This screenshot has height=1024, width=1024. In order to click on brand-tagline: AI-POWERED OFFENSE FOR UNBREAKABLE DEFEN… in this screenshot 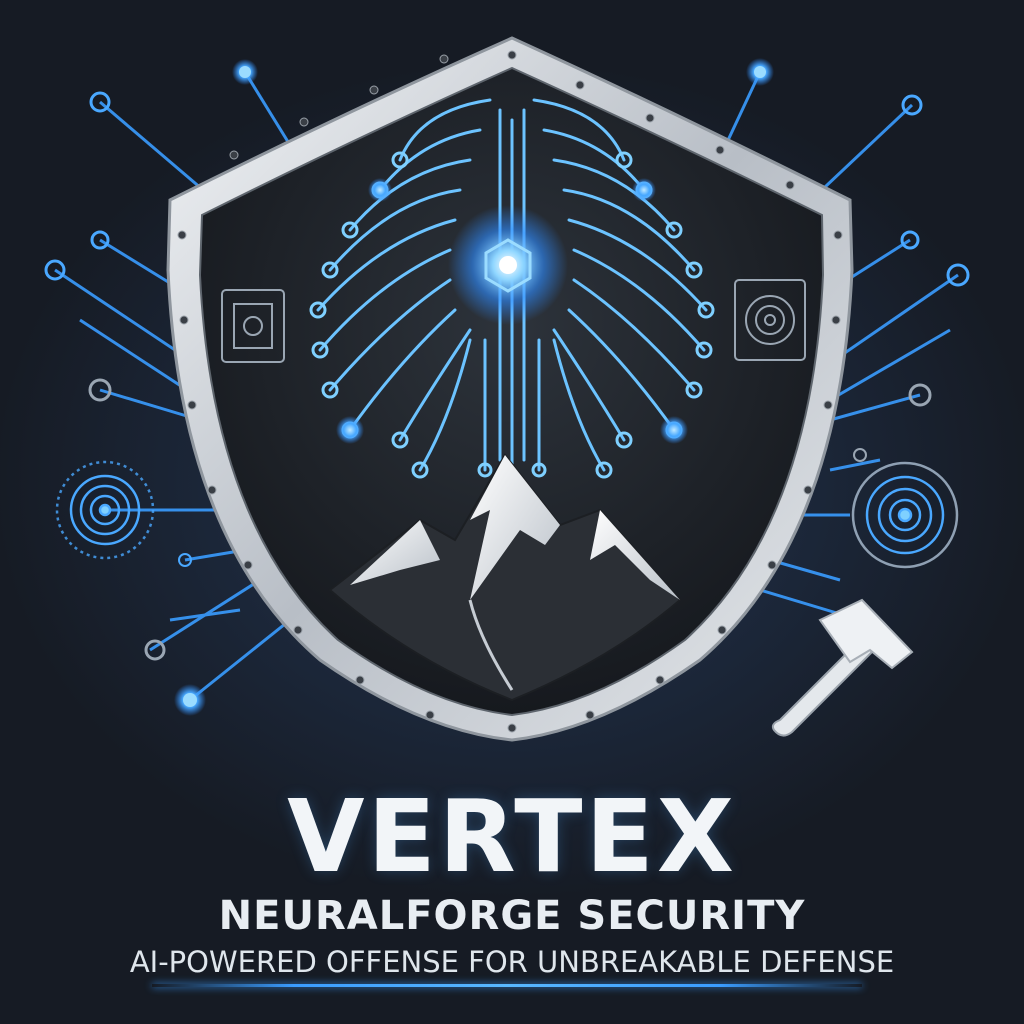, I will do `click(512, 962)`.